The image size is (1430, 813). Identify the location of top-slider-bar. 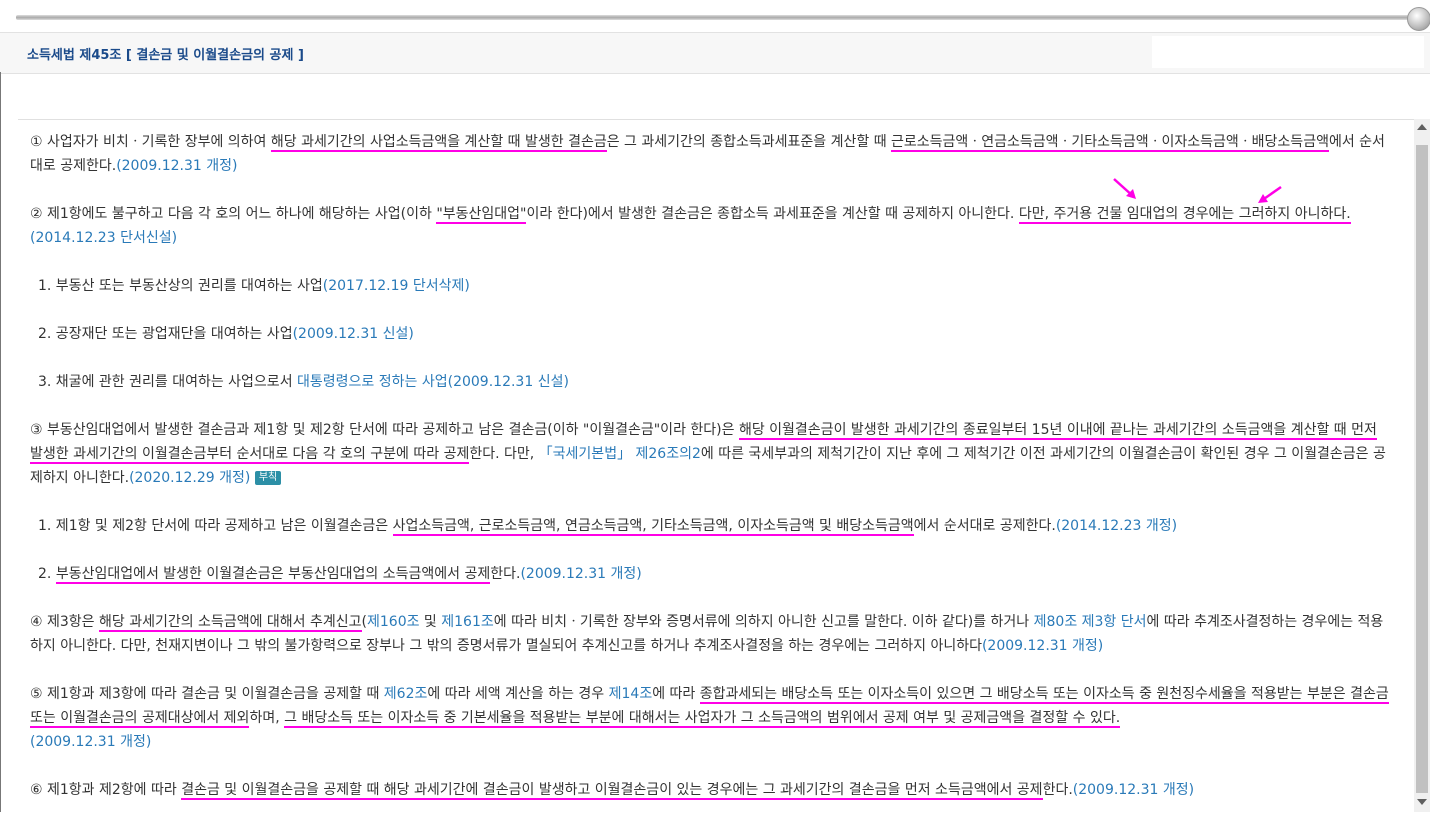
(715, 16).